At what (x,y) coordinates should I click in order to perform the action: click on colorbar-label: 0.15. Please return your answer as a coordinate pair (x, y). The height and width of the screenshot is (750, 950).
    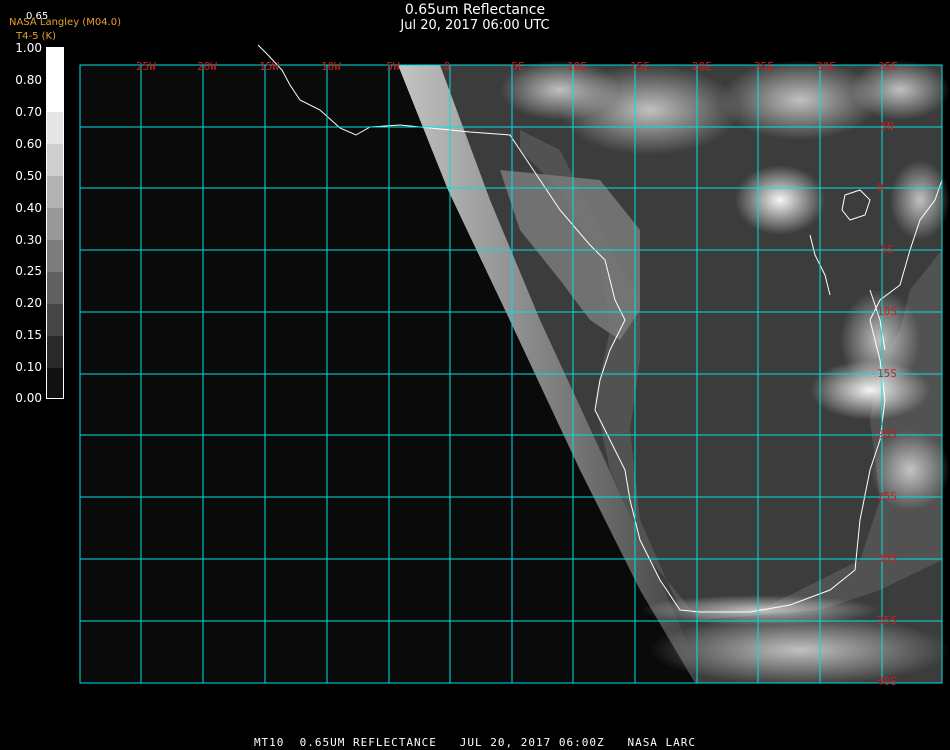
    Looking at the image, I should click on (28, 335).